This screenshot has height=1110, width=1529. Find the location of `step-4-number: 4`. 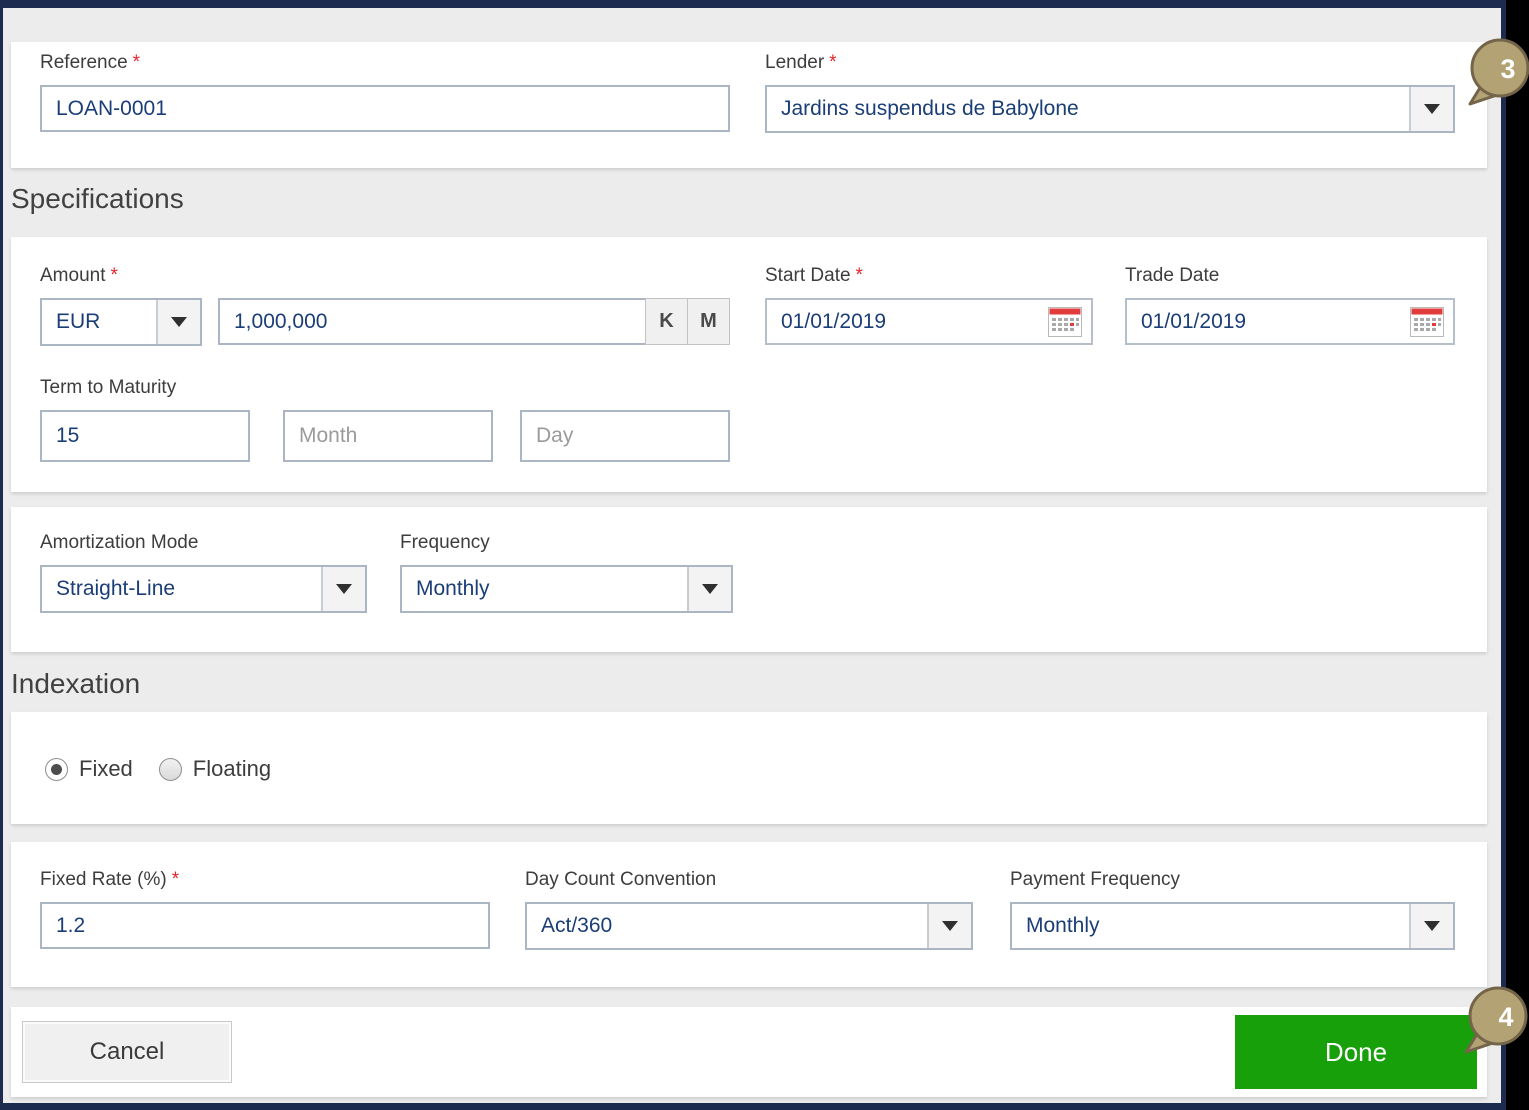

step-4-number: 4 is located at coordinates (1505, 1017).